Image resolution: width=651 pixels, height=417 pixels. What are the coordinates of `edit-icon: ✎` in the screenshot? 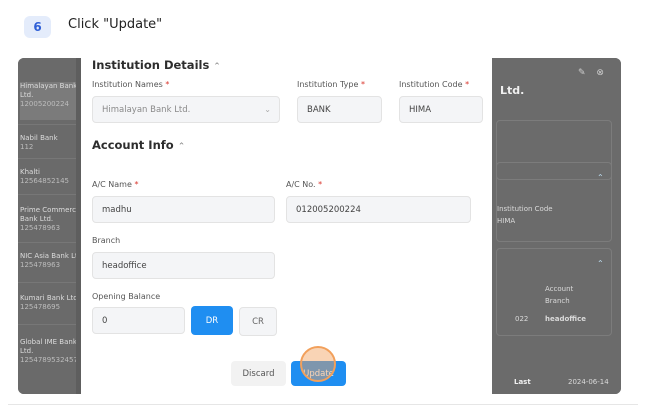 It's located at (582, 73).